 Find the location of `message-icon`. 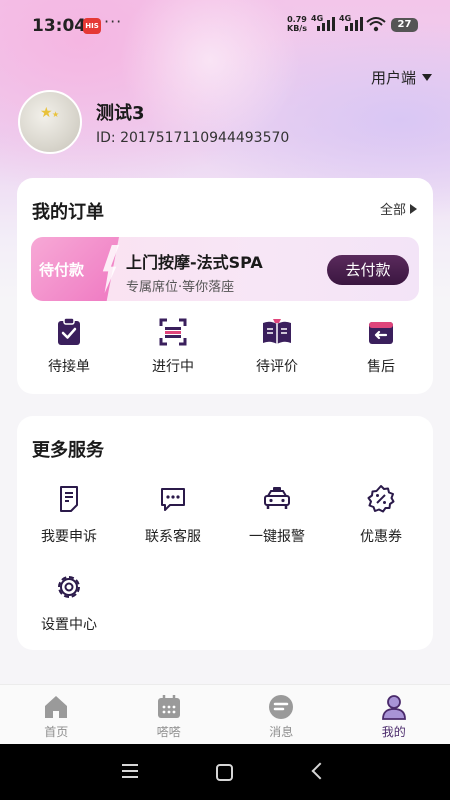

message-icon is located at coordinates (281, 707).